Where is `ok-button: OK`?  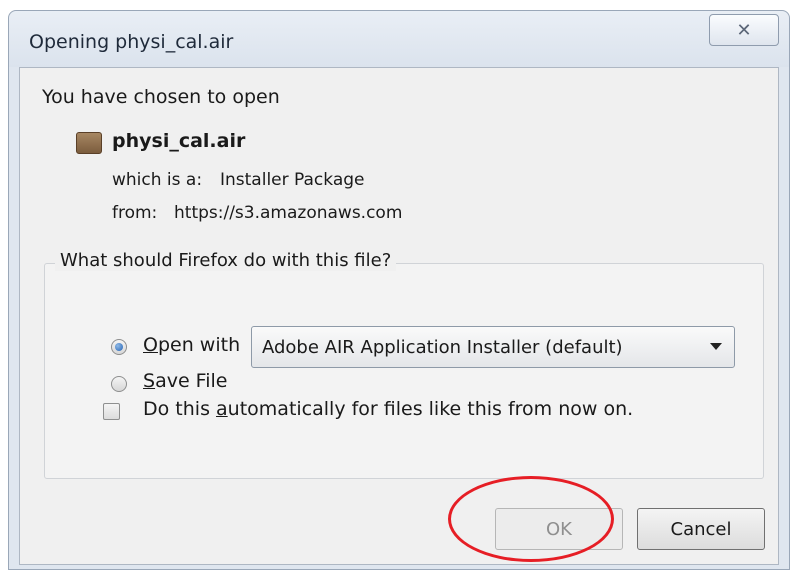 ok-button: OK is located at coordinates (559, 529).